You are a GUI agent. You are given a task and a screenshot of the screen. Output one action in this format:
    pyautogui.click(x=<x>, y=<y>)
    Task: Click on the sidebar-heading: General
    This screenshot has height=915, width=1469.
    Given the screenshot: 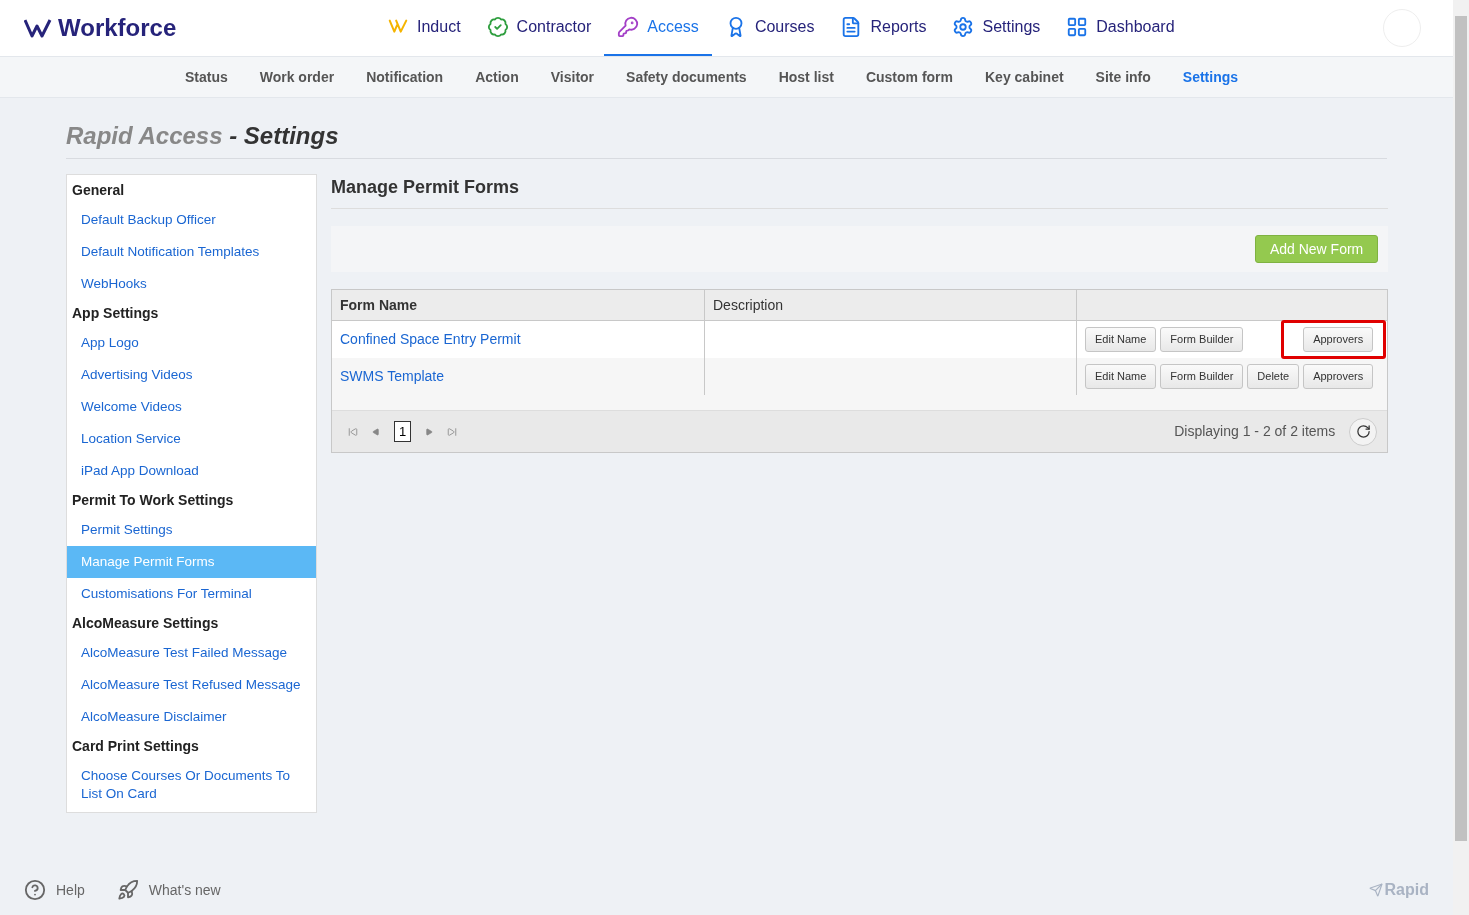 What is the action you would take?
    pyautogui.click(x=98, y=190)
    